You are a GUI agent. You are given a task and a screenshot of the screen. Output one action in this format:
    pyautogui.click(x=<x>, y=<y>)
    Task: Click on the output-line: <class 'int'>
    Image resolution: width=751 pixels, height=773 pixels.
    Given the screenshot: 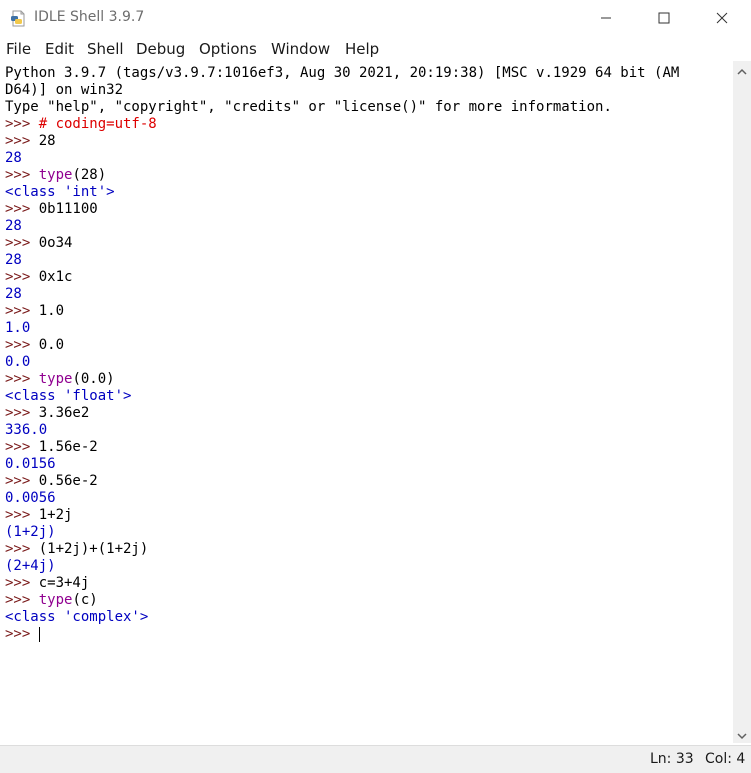 What is the action you would take?
    pyautogui.click(x=60, y=192)
    